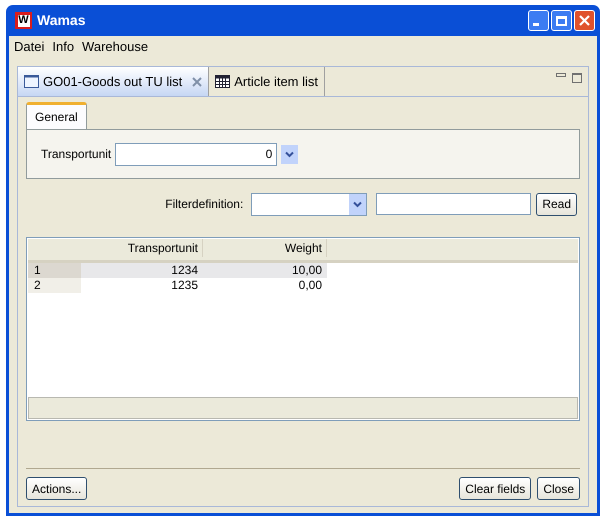 This screenshot has height=522, width=604. Describe the element at coordinates (561, 20) in the screenshot. I see `maximize-button` at that location.